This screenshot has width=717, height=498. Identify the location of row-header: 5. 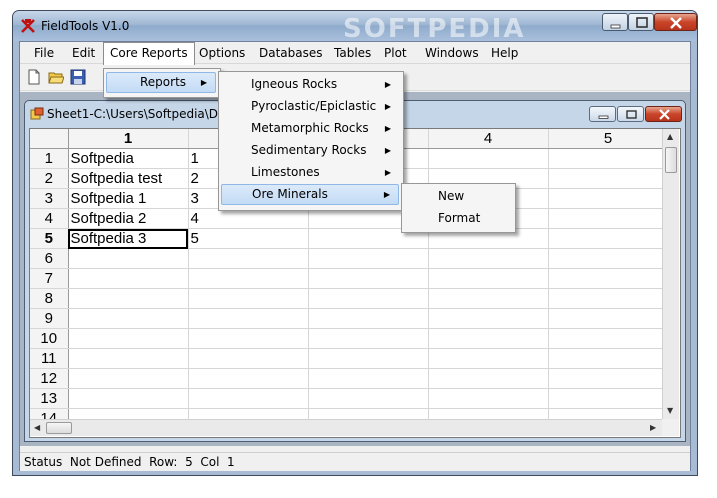
(49, 238).